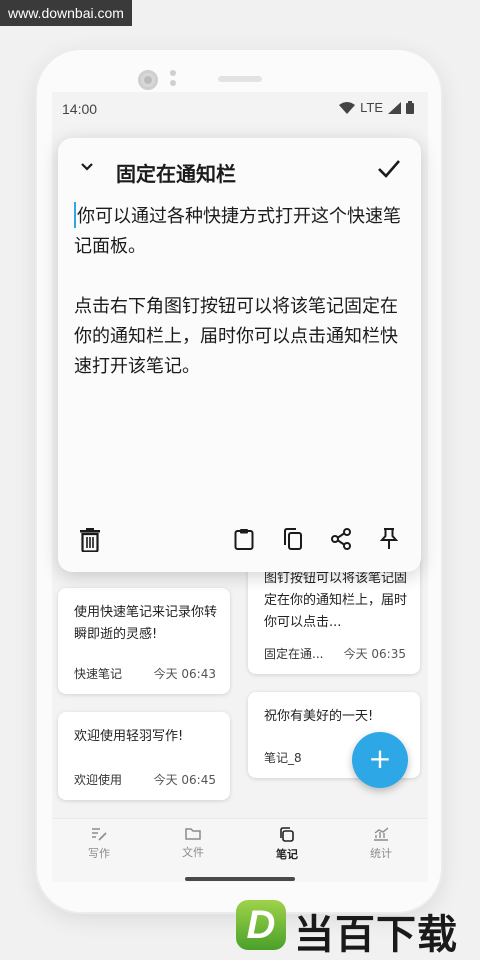 Image resolution: width=480 pixels, height=960 pixels. What do you see at coordinates (389, 169) in the screenshot?
I see `check-icon` at bounding box center [389, 169].